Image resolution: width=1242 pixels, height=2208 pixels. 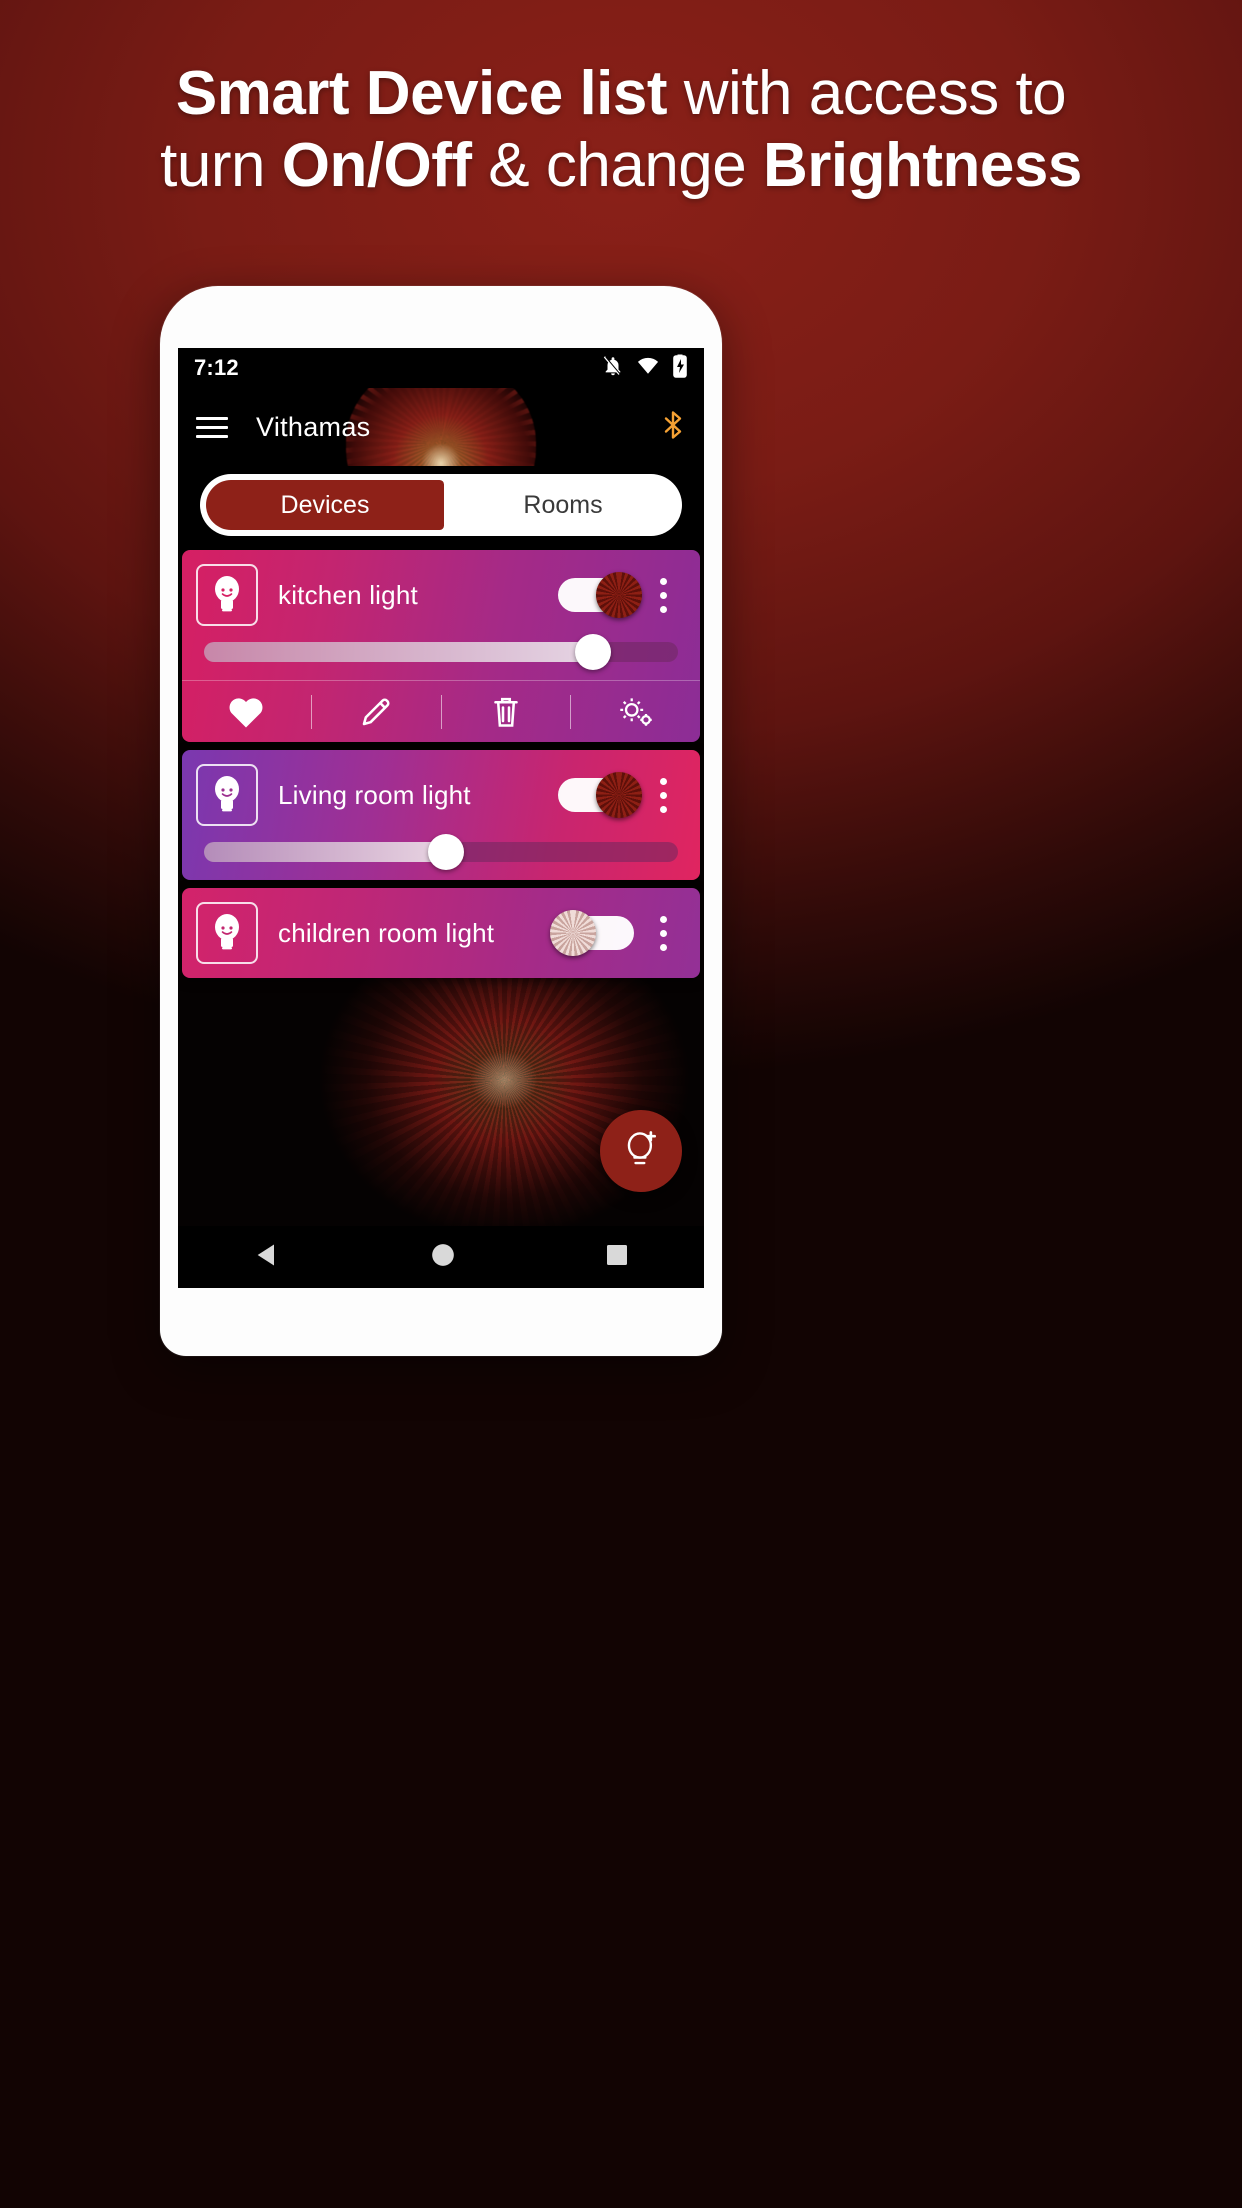 I want to click on device-card-living-room-light: Living room light, so click(x=441, y=815).